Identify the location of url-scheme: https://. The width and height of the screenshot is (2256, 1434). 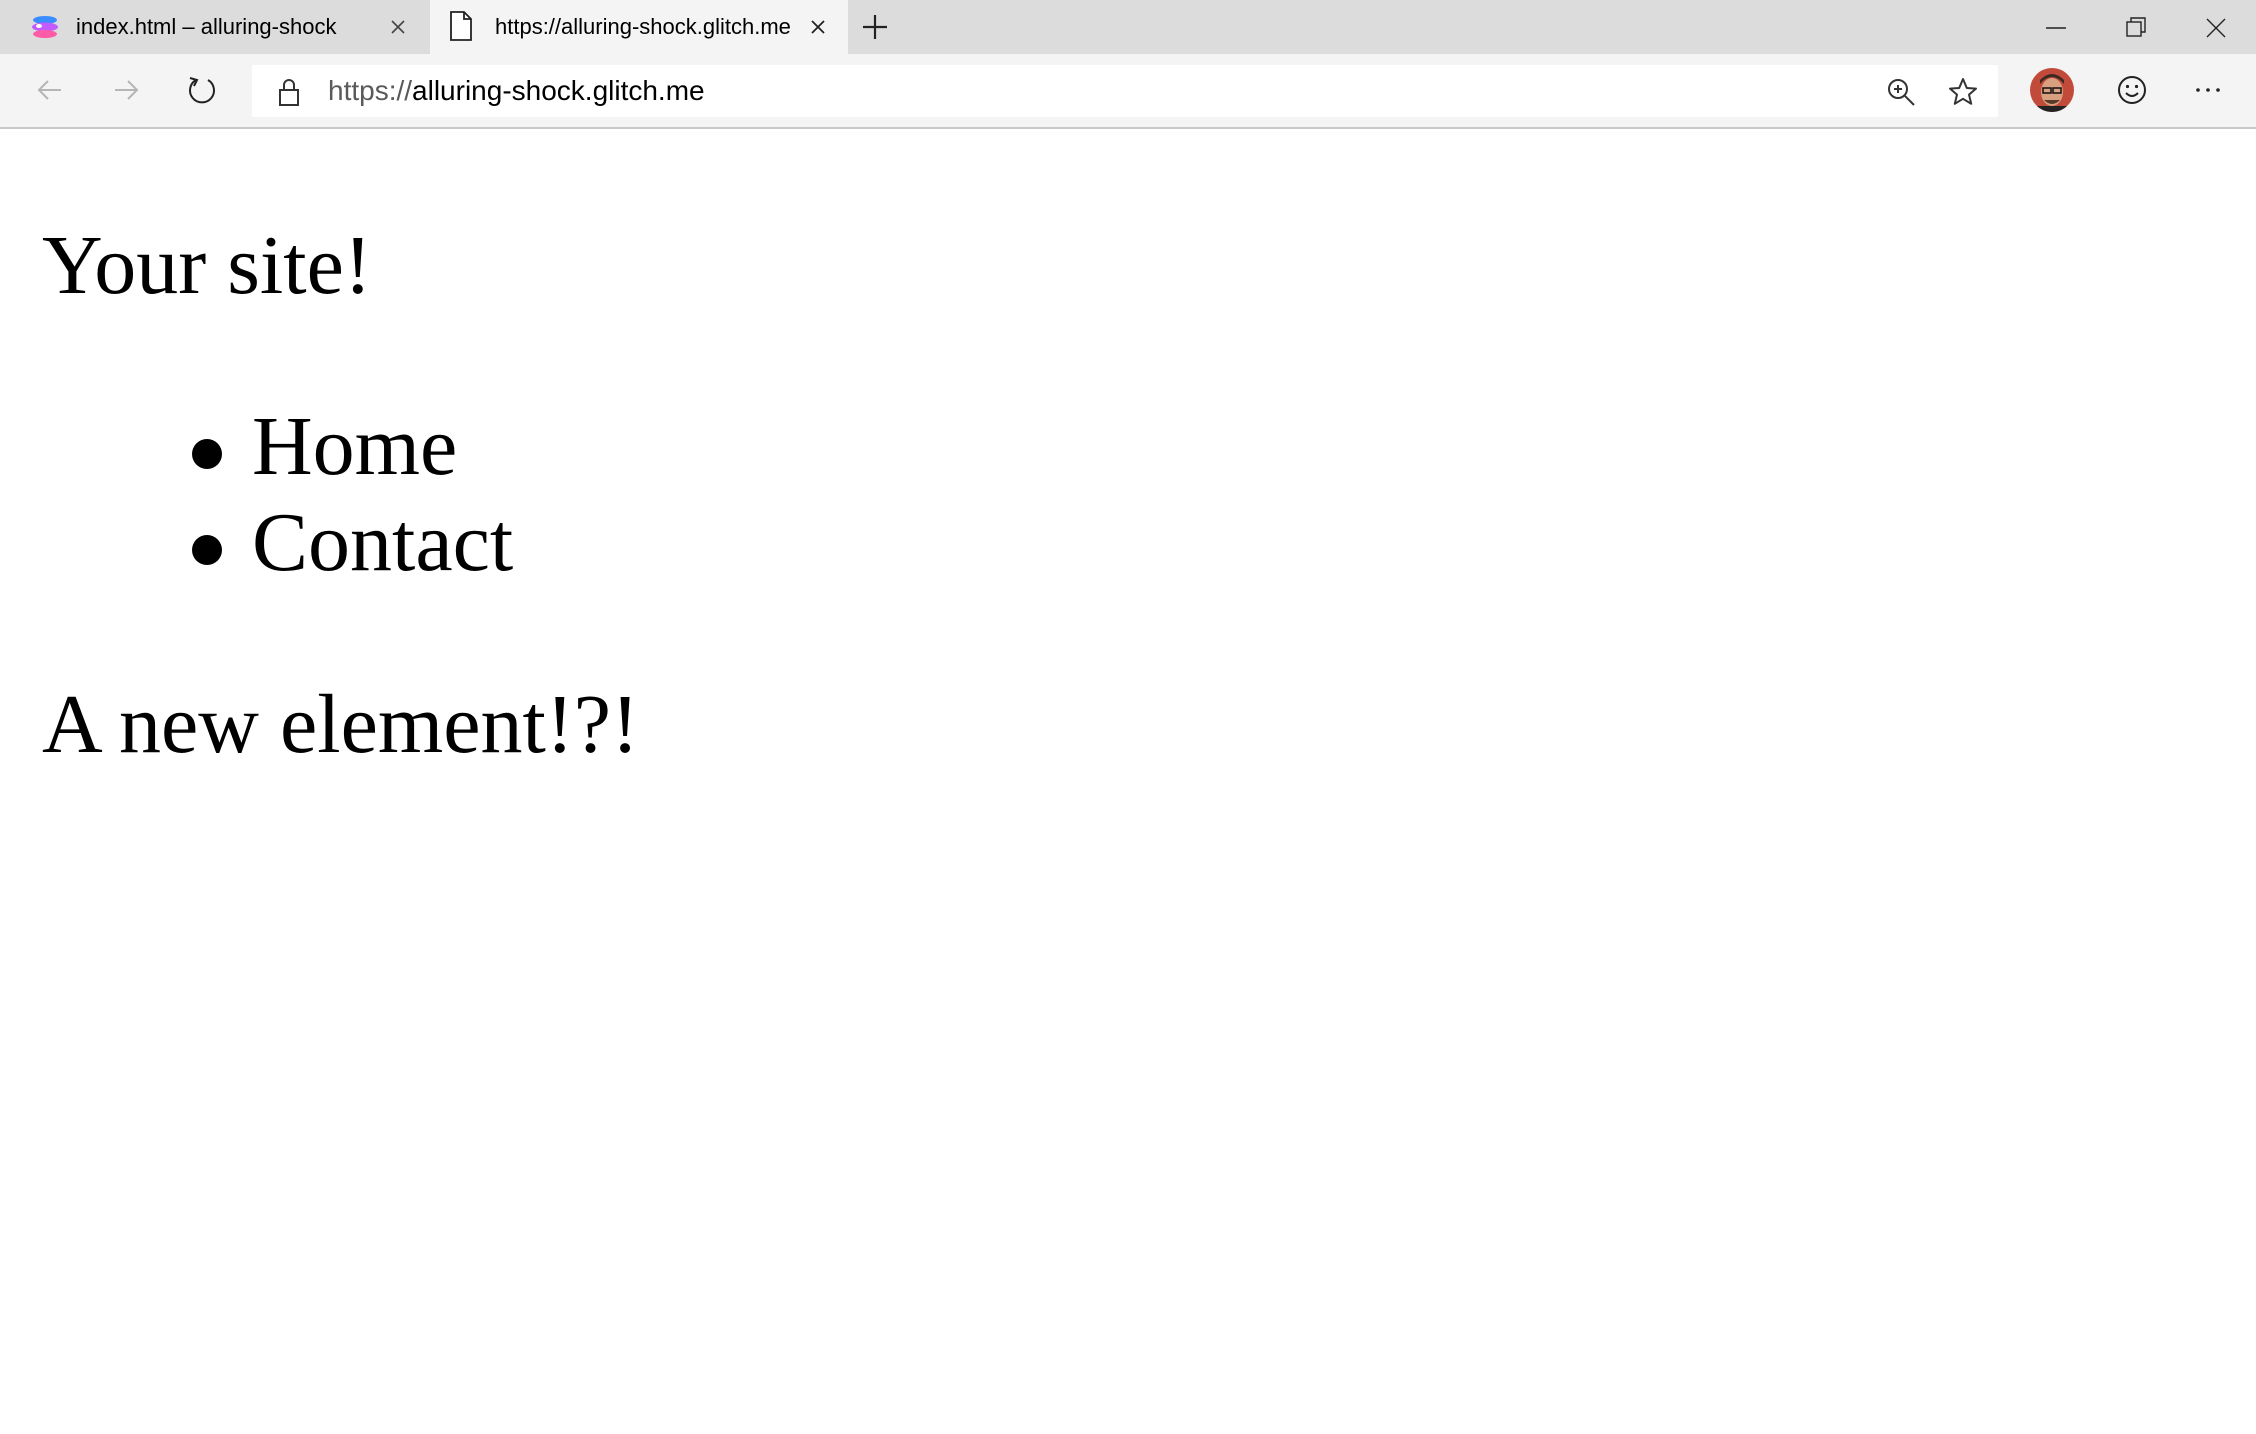
(370, 90).